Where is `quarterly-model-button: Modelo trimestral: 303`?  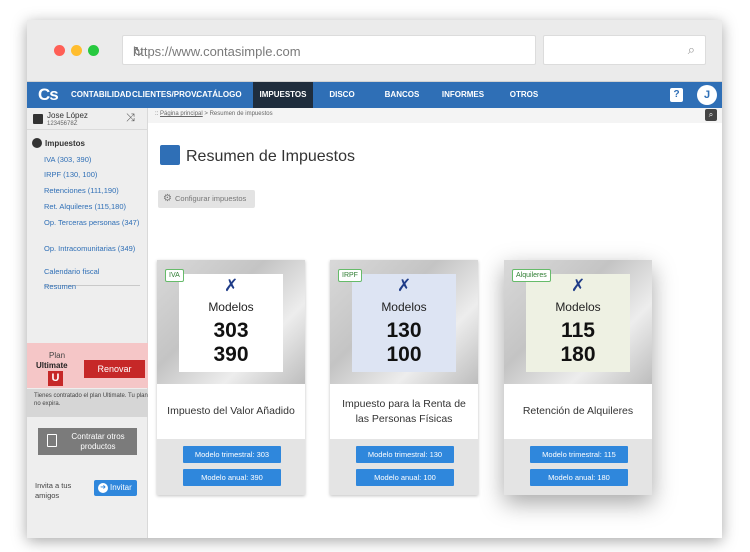 quarterly-model-button: Modelo trimestral: 303 is located at coordinates (232, 454).